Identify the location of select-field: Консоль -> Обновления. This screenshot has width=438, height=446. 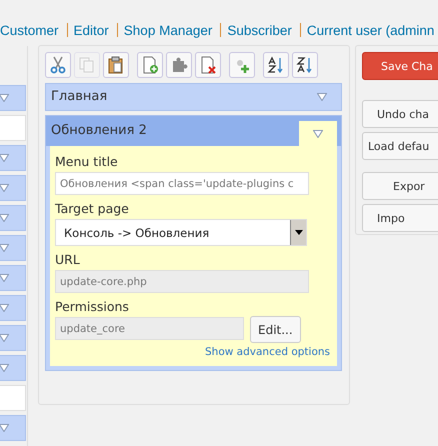
(181, 232).